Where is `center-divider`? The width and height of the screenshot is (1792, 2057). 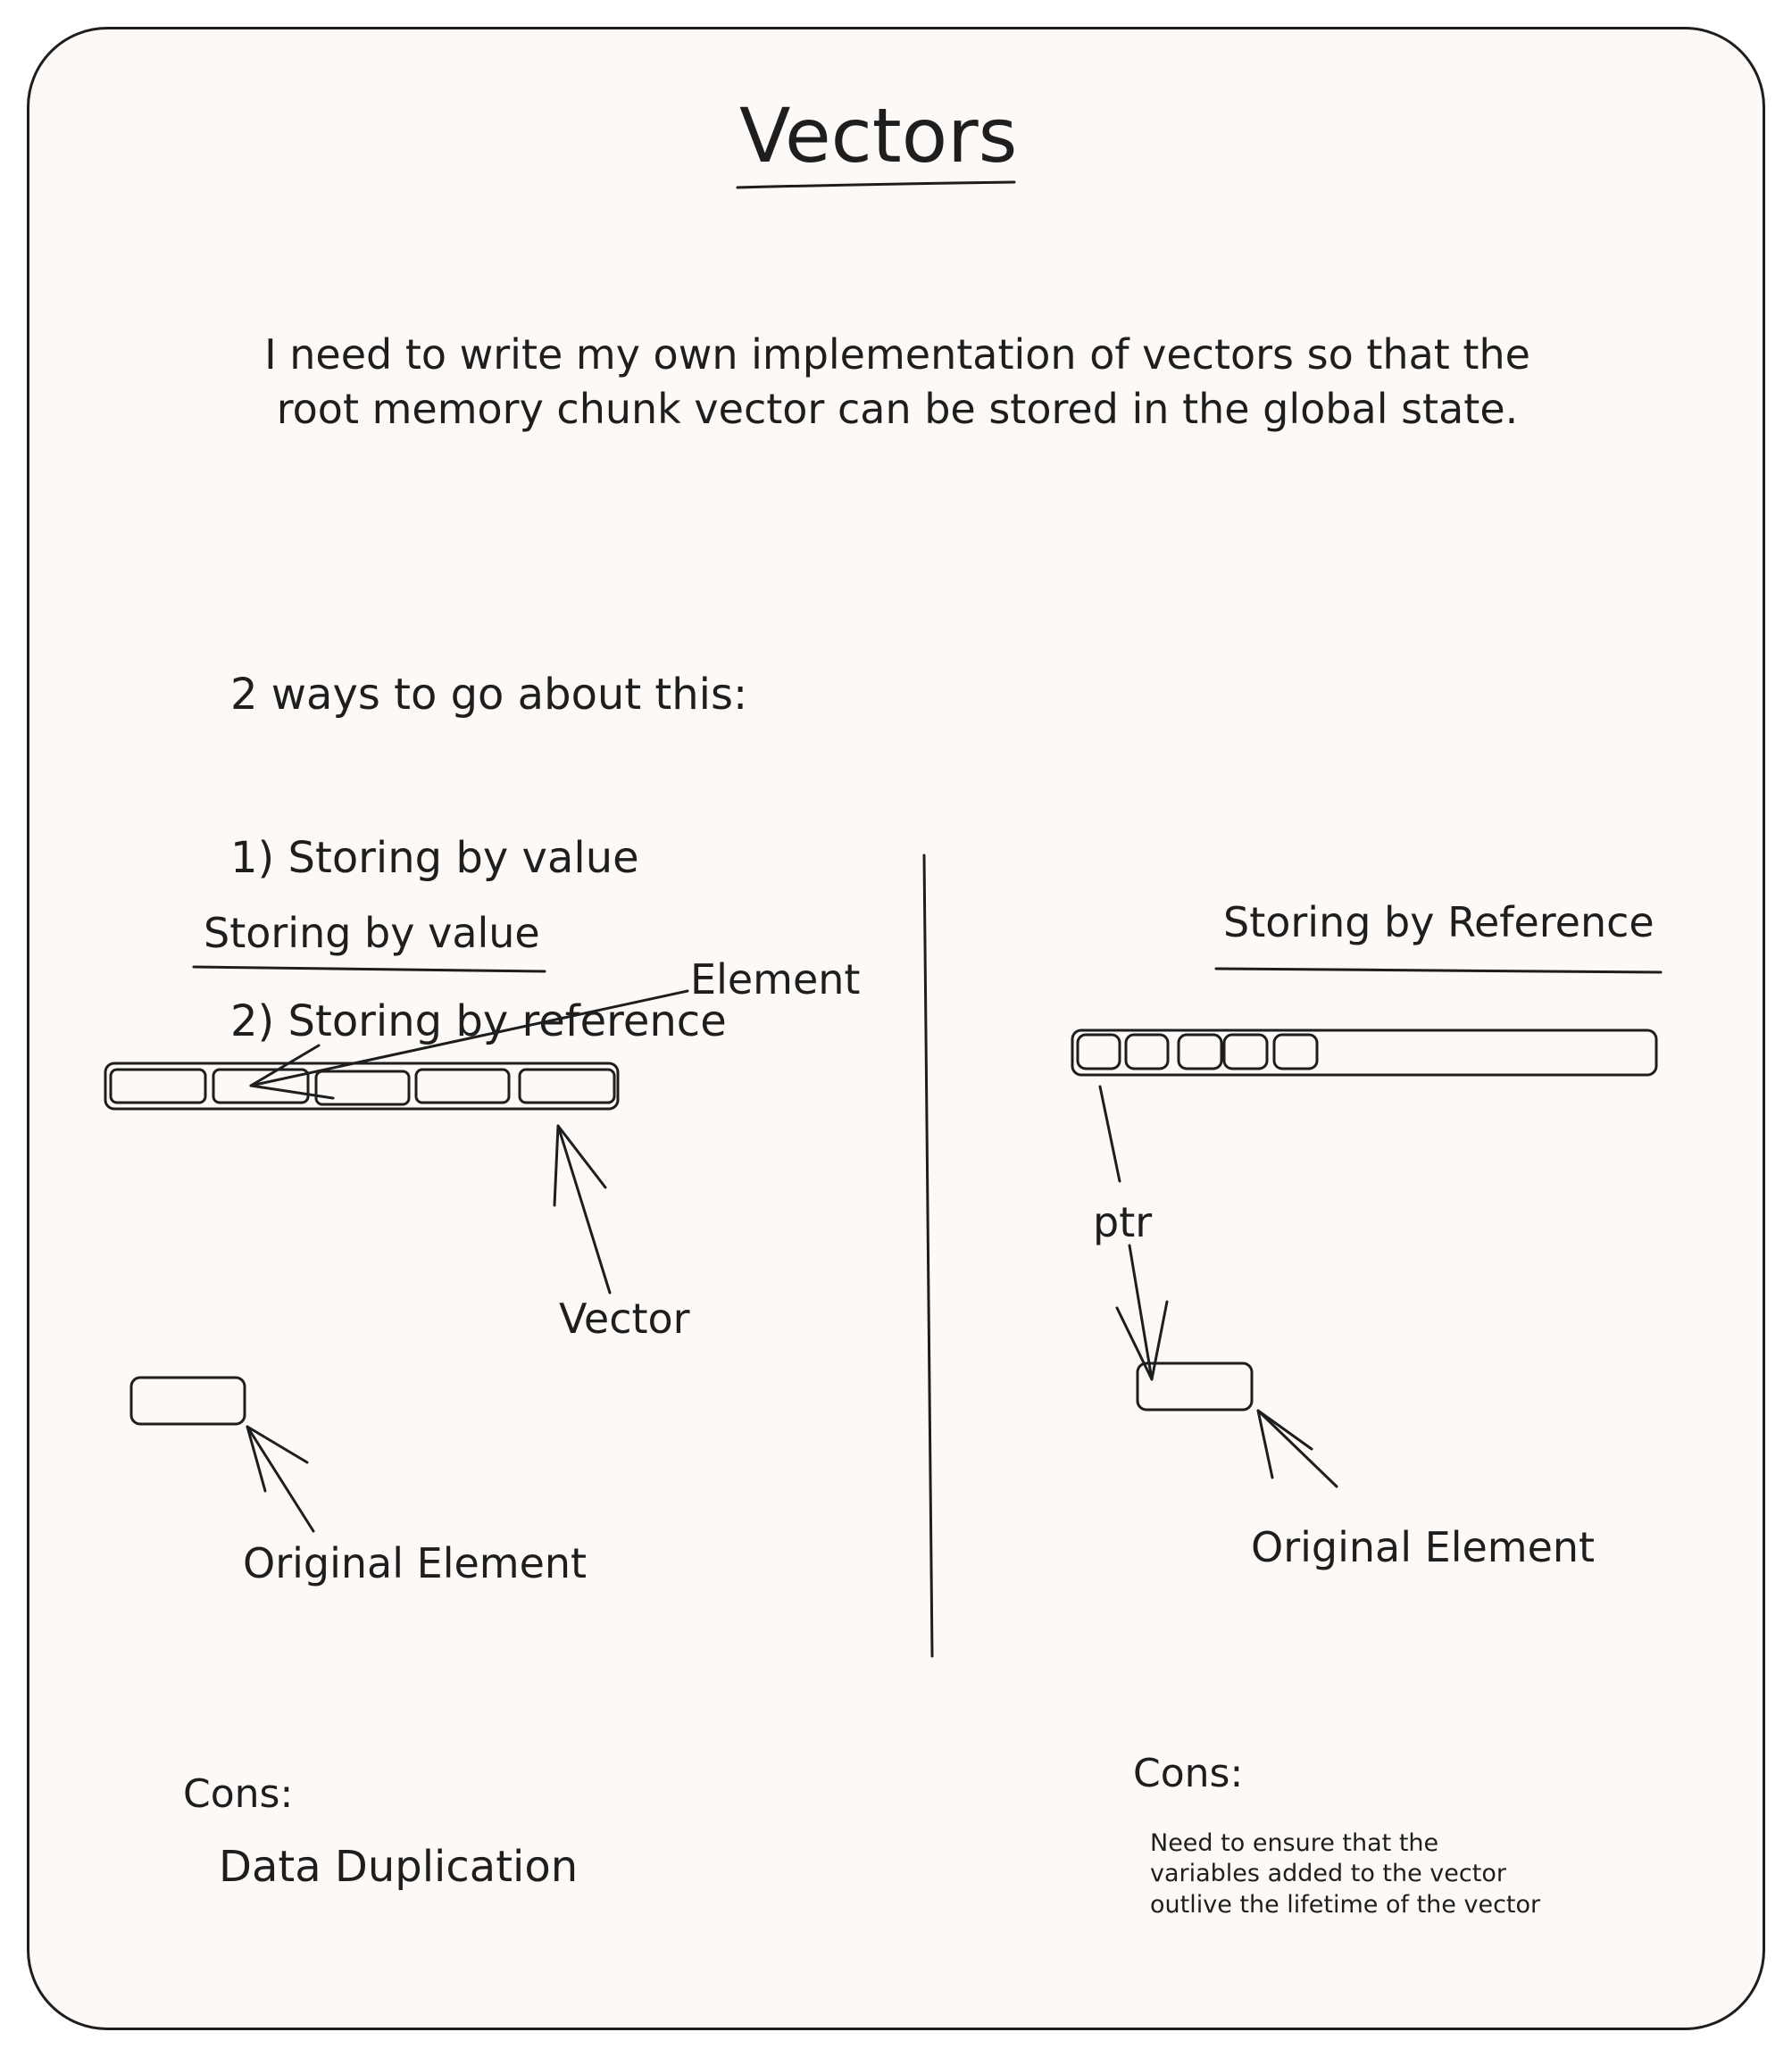
center-divider is located at coordinates (928, 1256).